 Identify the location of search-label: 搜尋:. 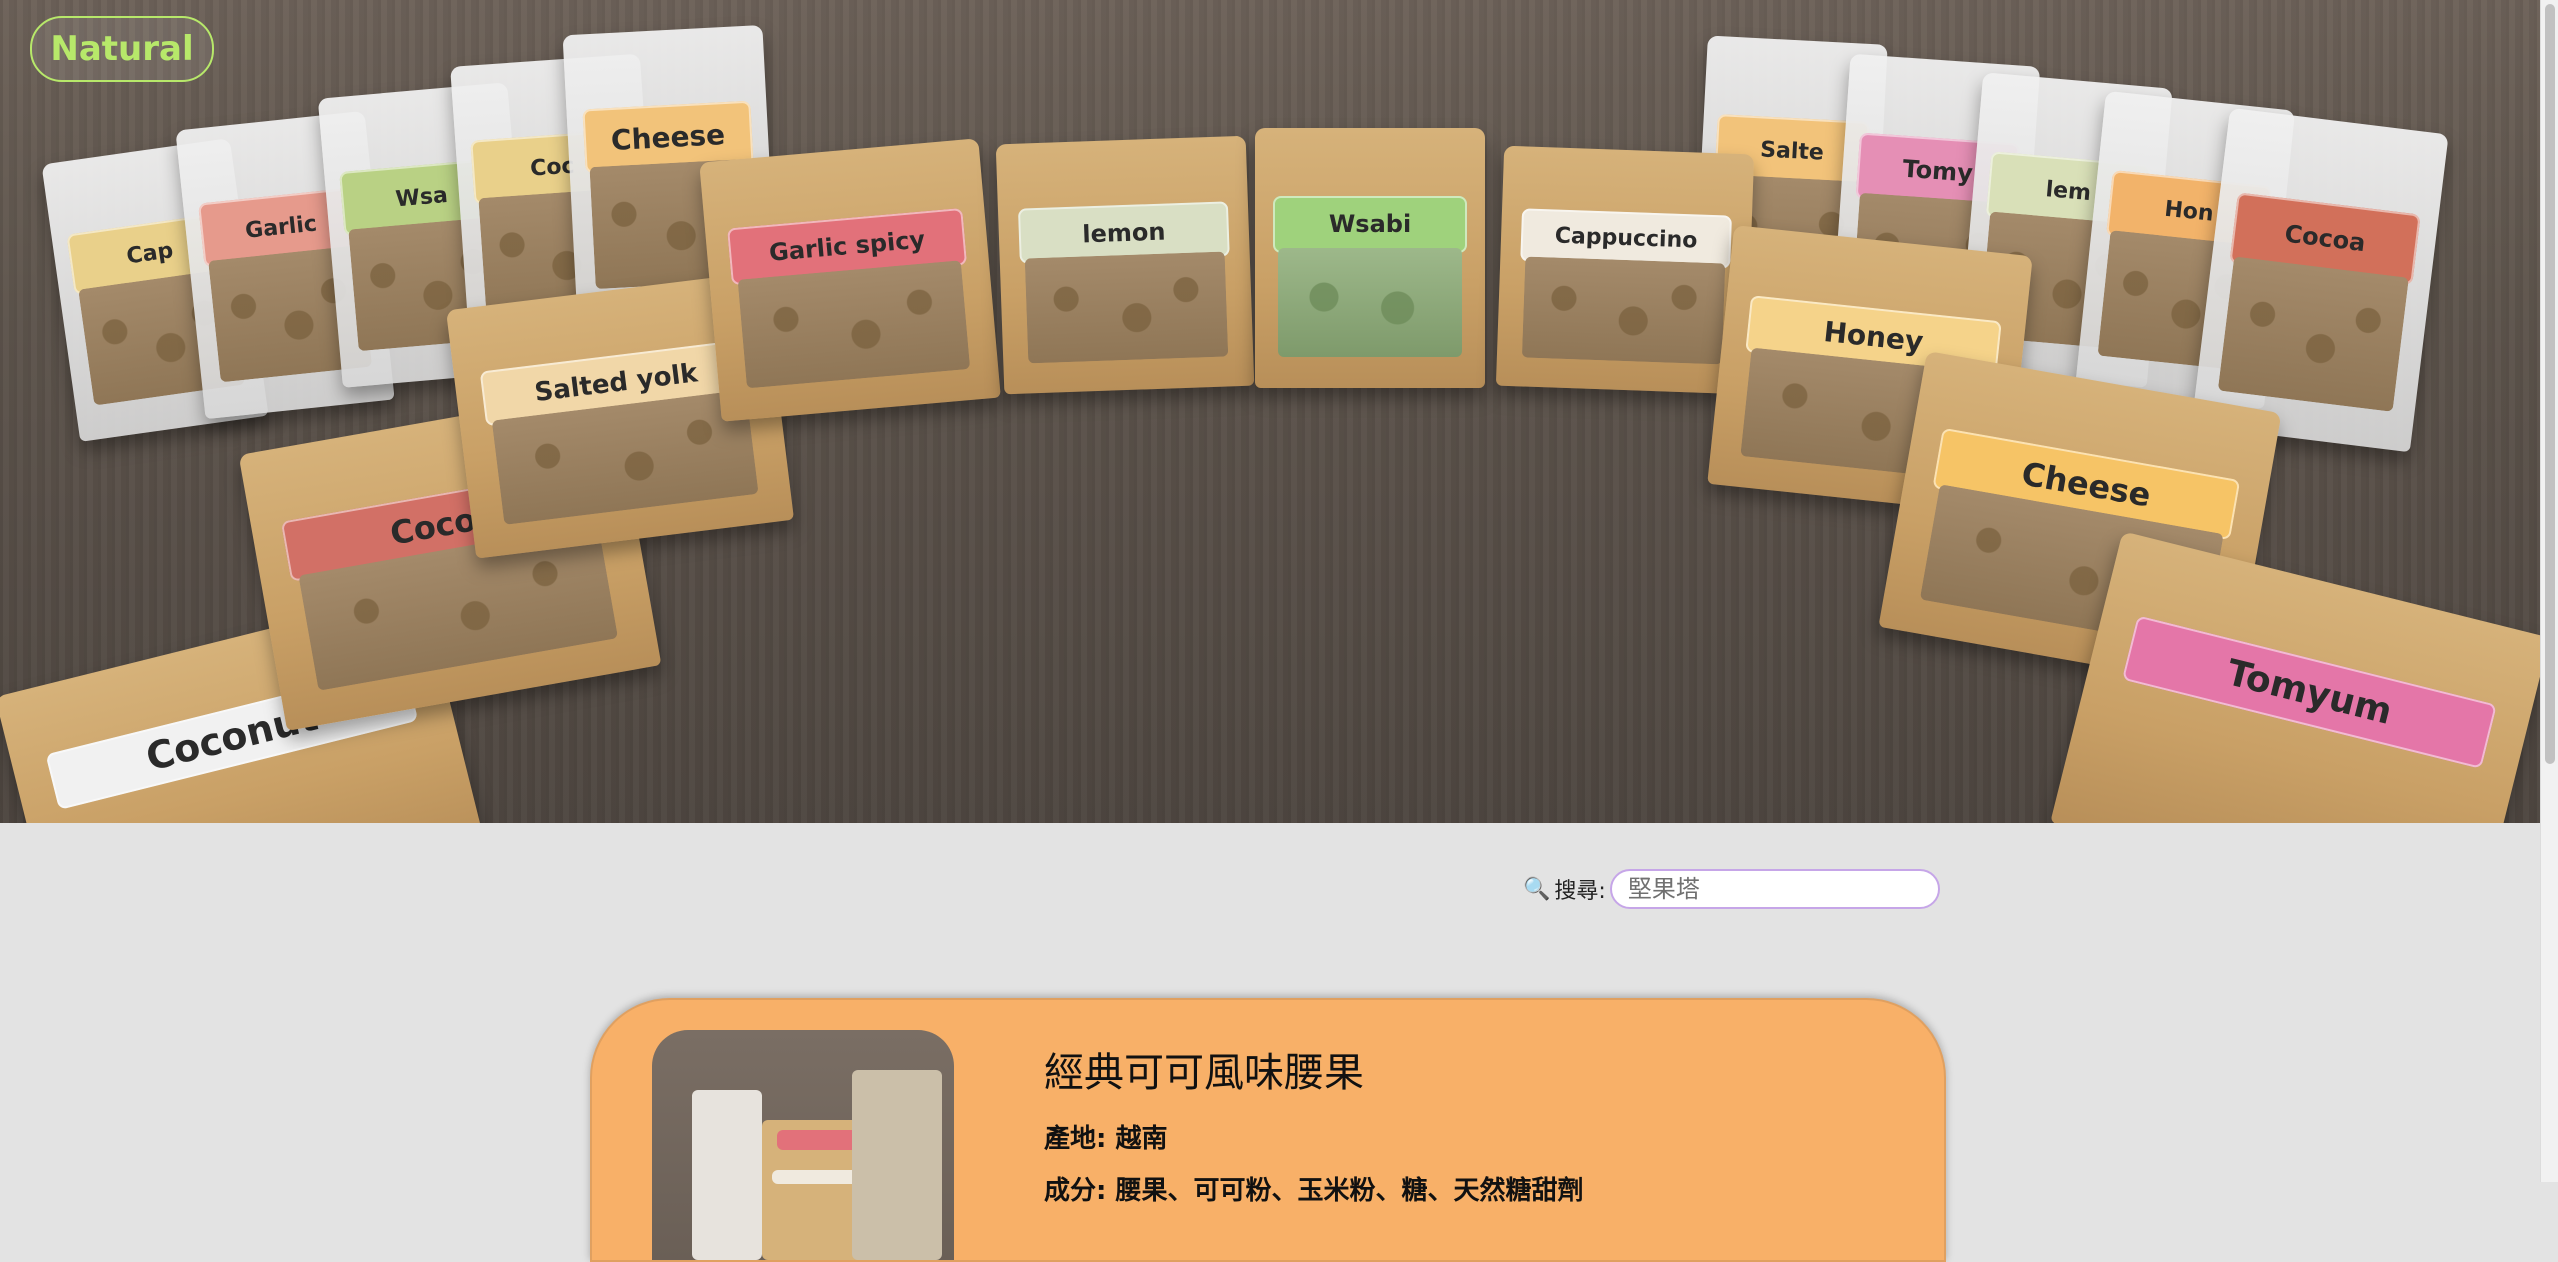
(1580, 891).